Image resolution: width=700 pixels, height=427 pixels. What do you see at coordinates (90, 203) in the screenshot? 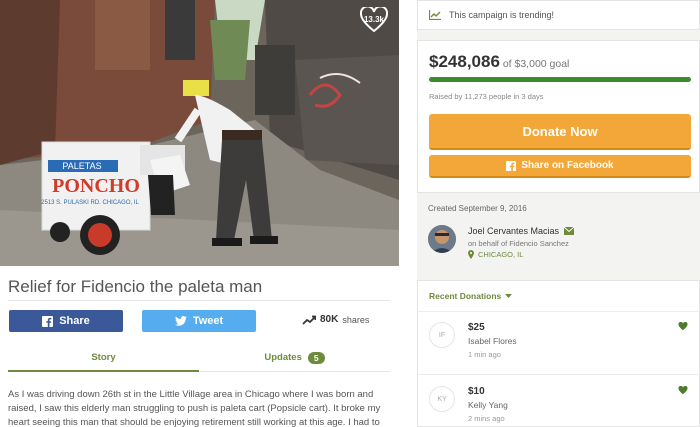
I see `svg-text:2513 S. PULASKI RD. CHICAGO, I: 2513 S. PULASKI RD. CHICAGO, IL` at bounding box center [90, 203].